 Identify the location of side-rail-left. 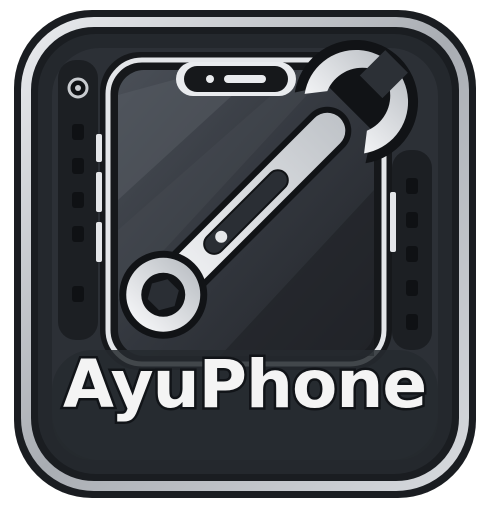
(78, 200).